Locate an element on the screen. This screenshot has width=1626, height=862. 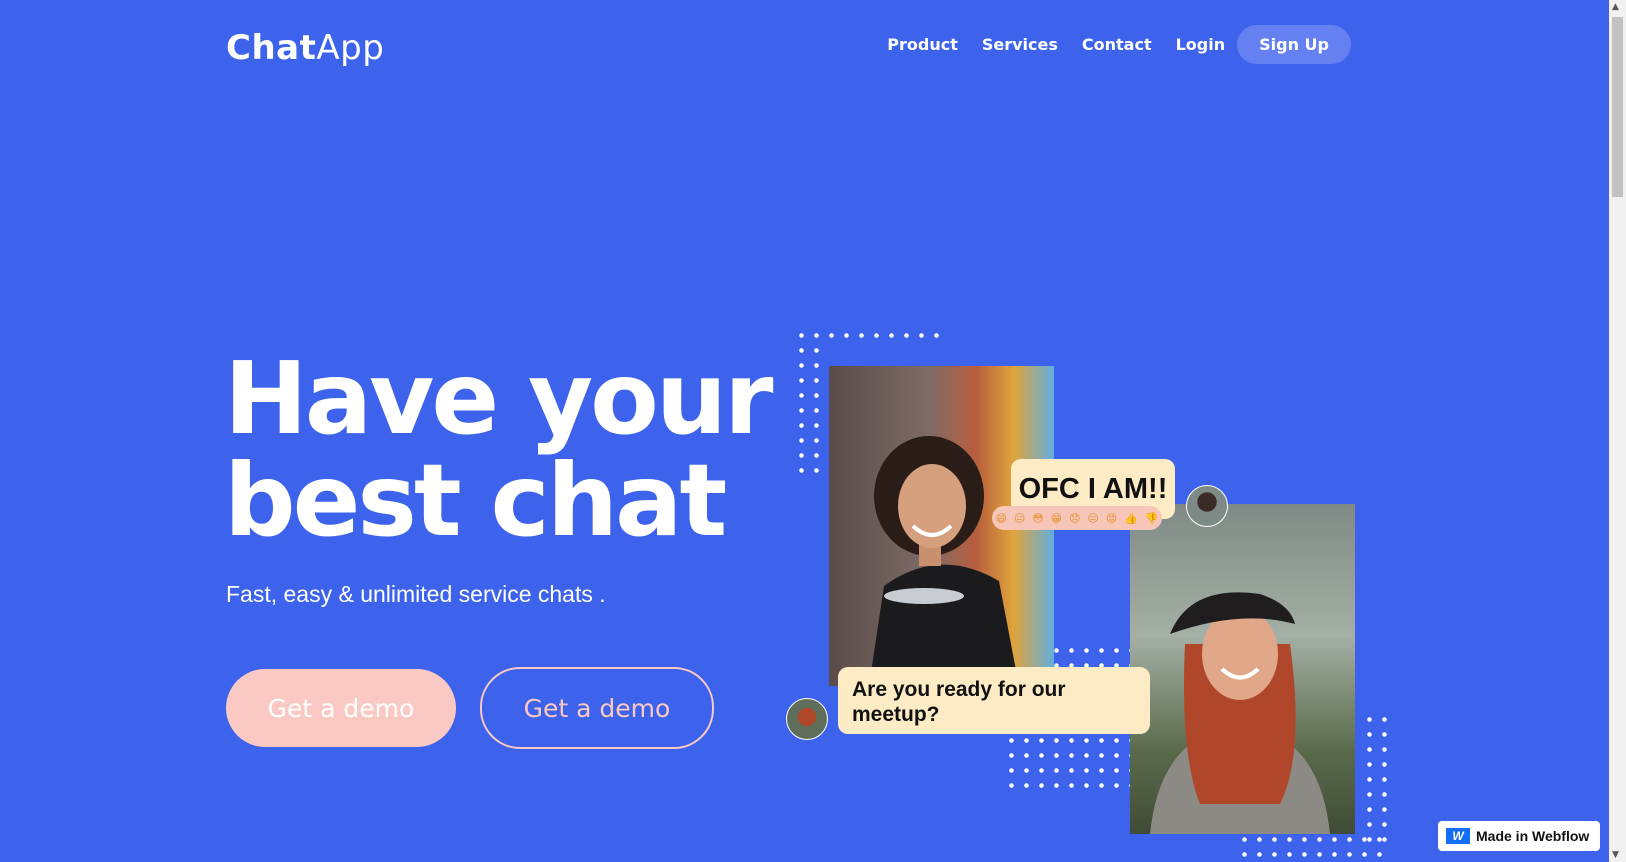
scroll-down-arrow-icon: ▼ is located at coordinates (1615, 855).